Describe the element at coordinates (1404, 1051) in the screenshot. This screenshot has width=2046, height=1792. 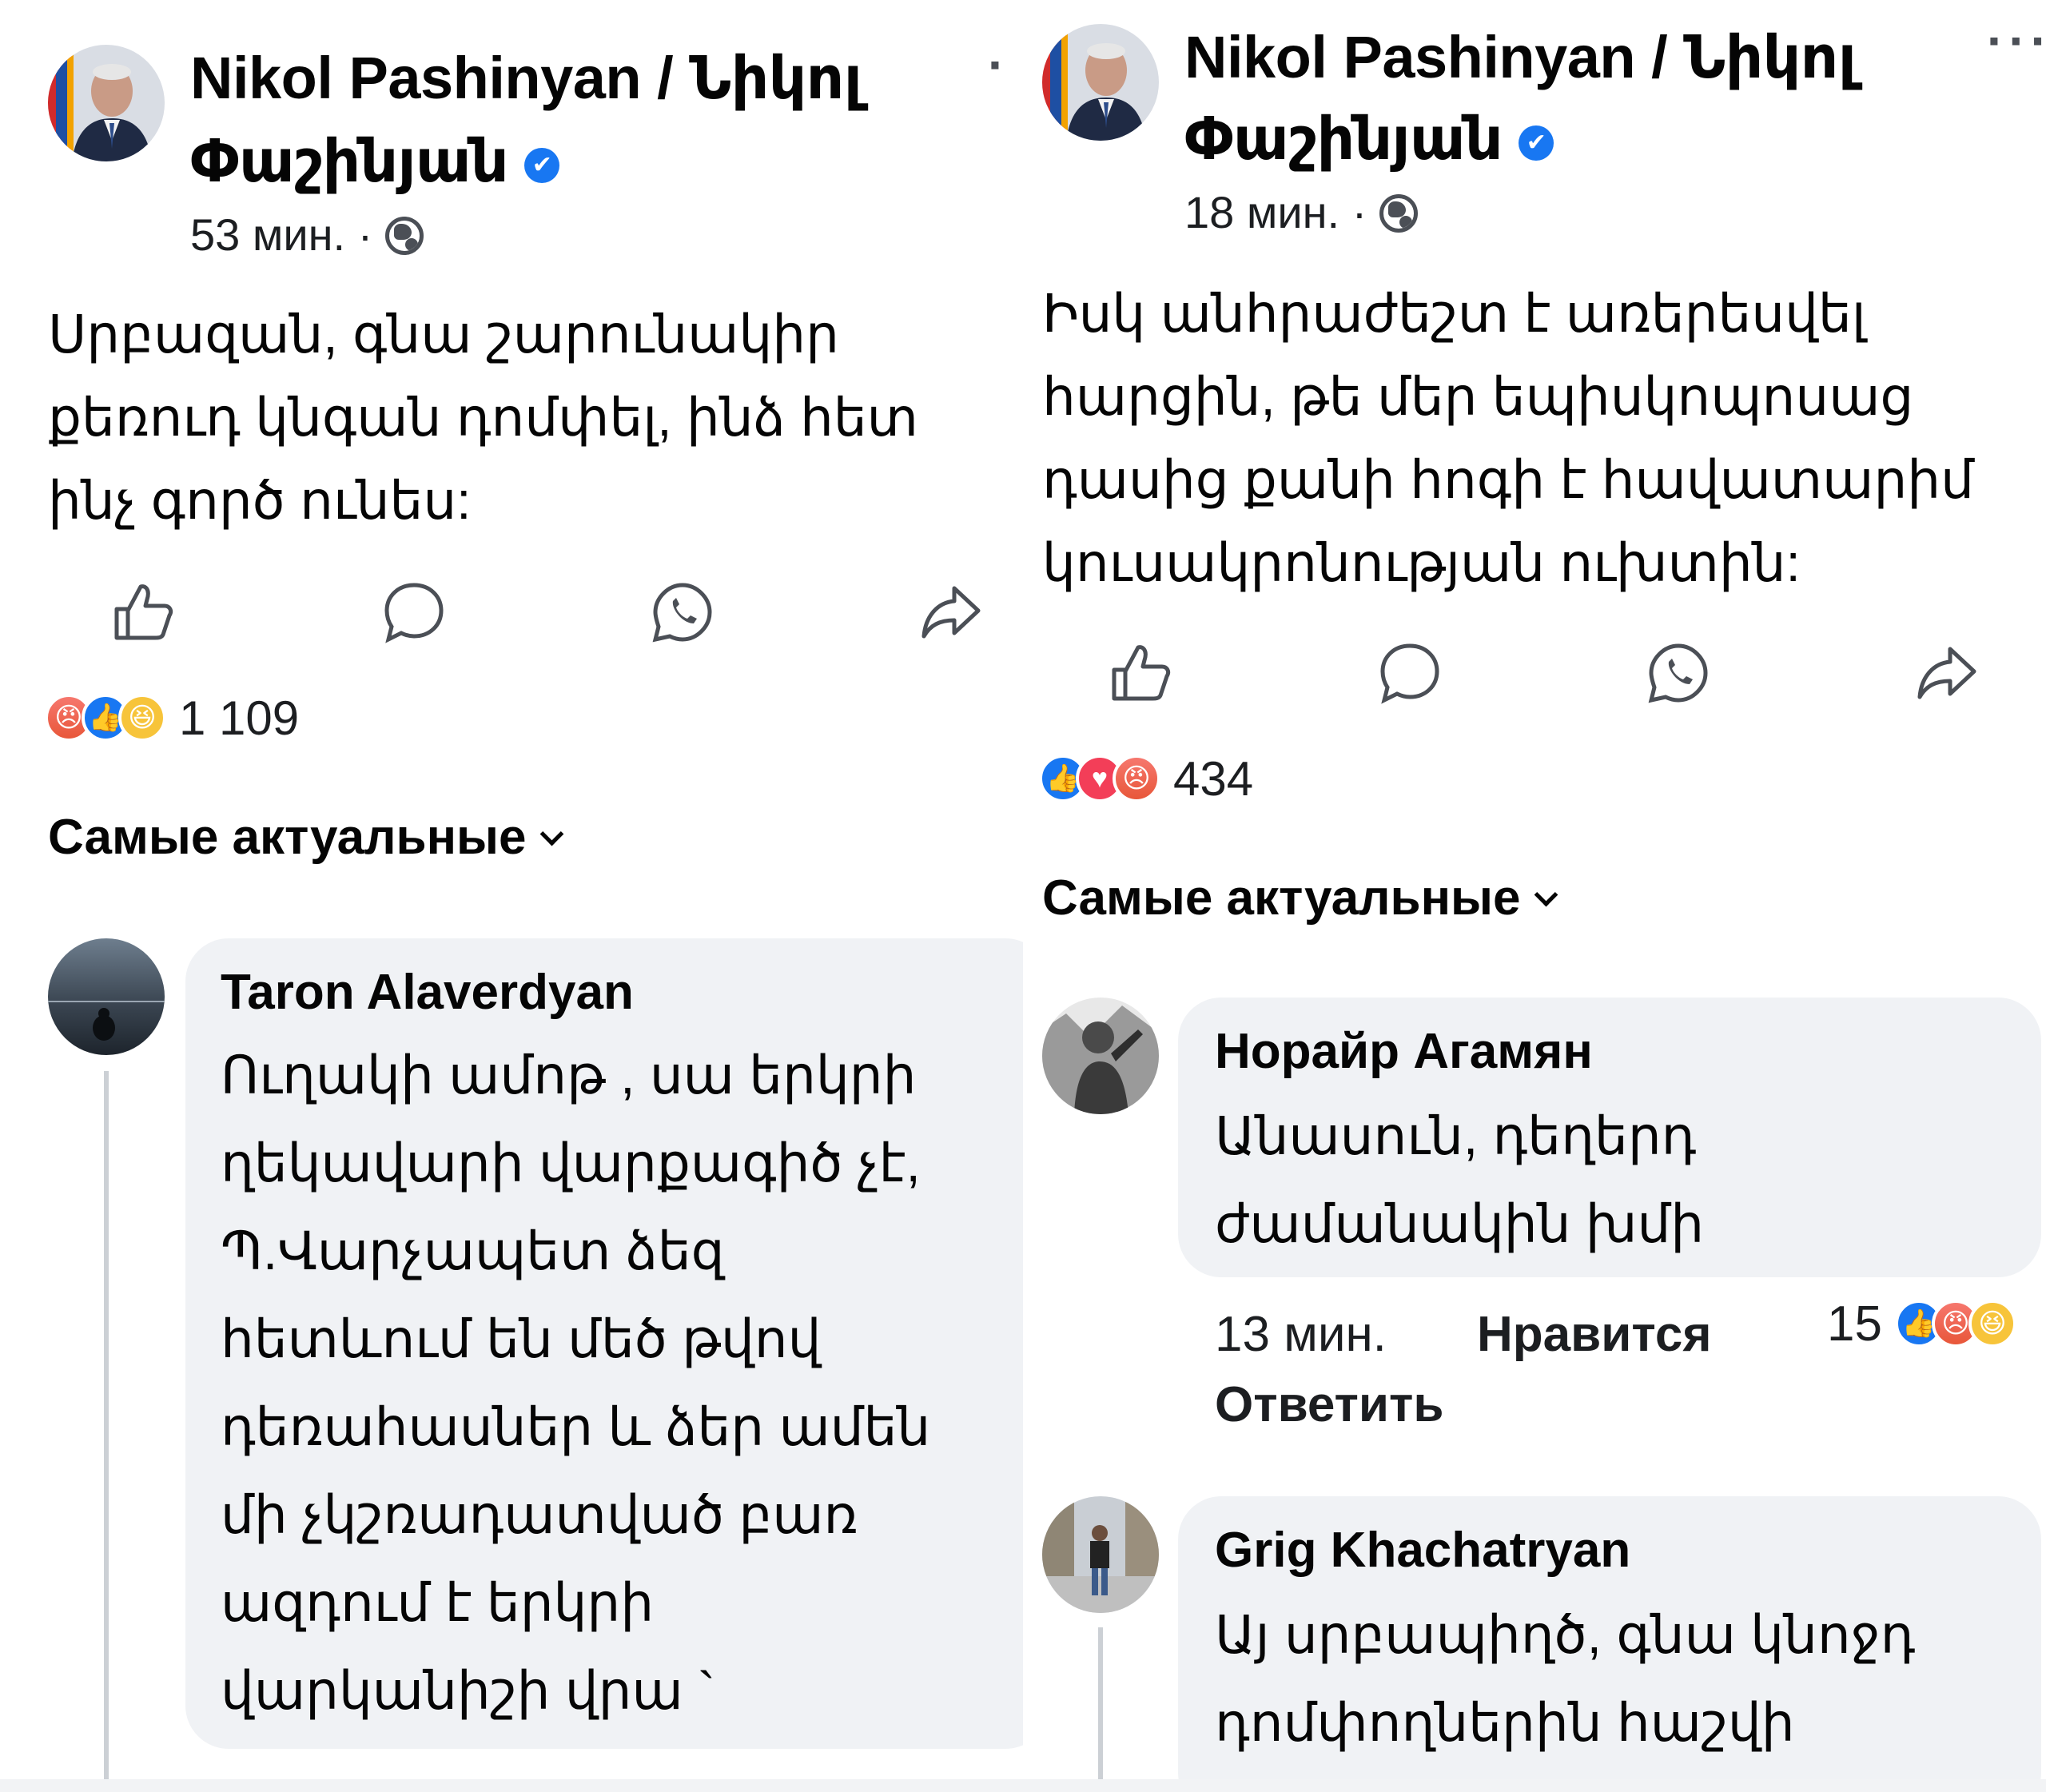
I see `comment-author: Норайр Агамян` at that location.